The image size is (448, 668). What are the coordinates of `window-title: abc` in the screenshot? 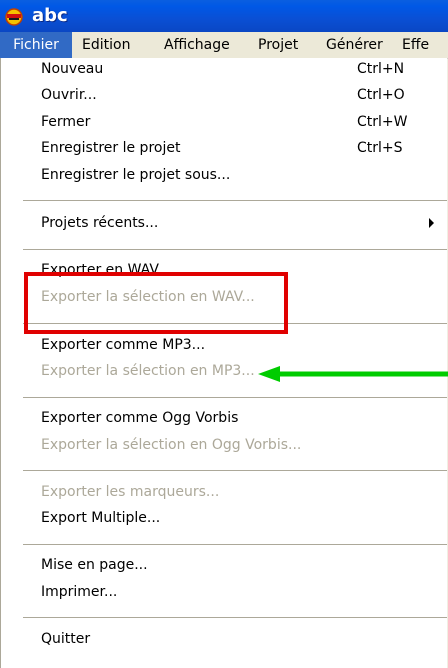 It's located at (50, 15).